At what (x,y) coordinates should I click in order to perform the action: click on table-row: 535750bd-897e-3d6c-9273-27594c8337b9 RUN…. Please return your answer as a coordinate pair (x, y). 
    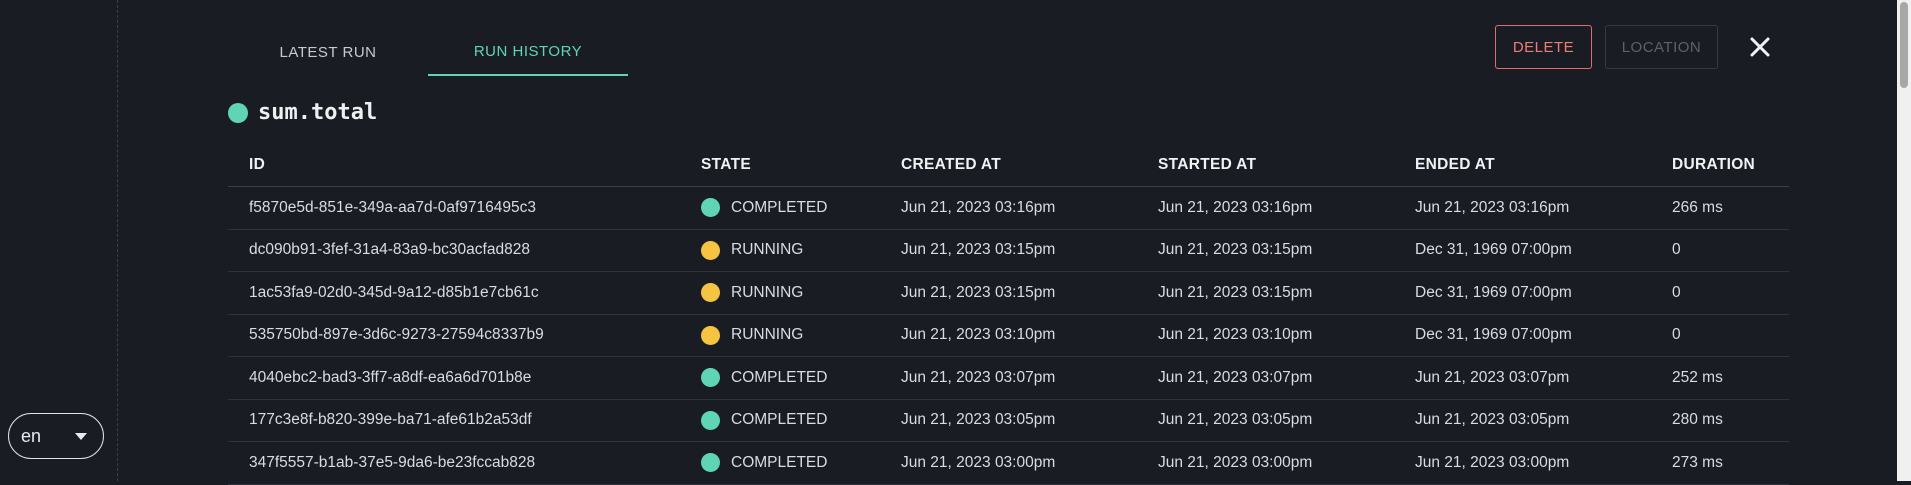
    Looking at the image, I should click on (1008, 335).